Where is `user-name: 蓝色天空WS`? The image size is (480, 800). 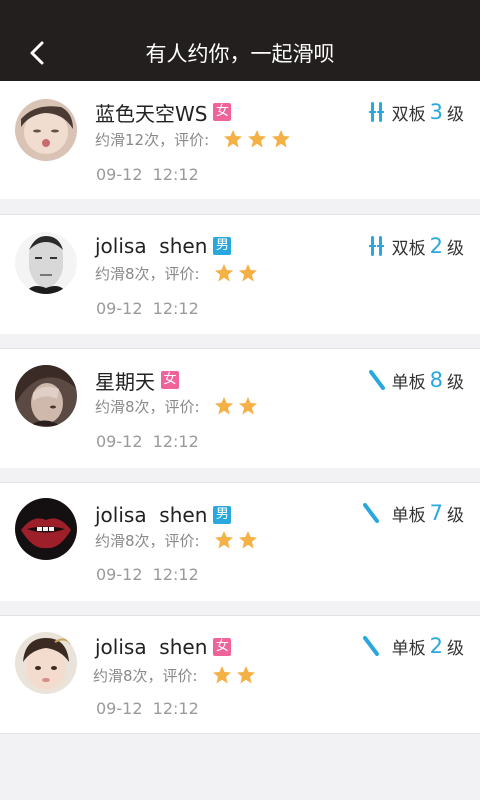 user-name: 蓝色天空WS is located at coordinates (151, 113).